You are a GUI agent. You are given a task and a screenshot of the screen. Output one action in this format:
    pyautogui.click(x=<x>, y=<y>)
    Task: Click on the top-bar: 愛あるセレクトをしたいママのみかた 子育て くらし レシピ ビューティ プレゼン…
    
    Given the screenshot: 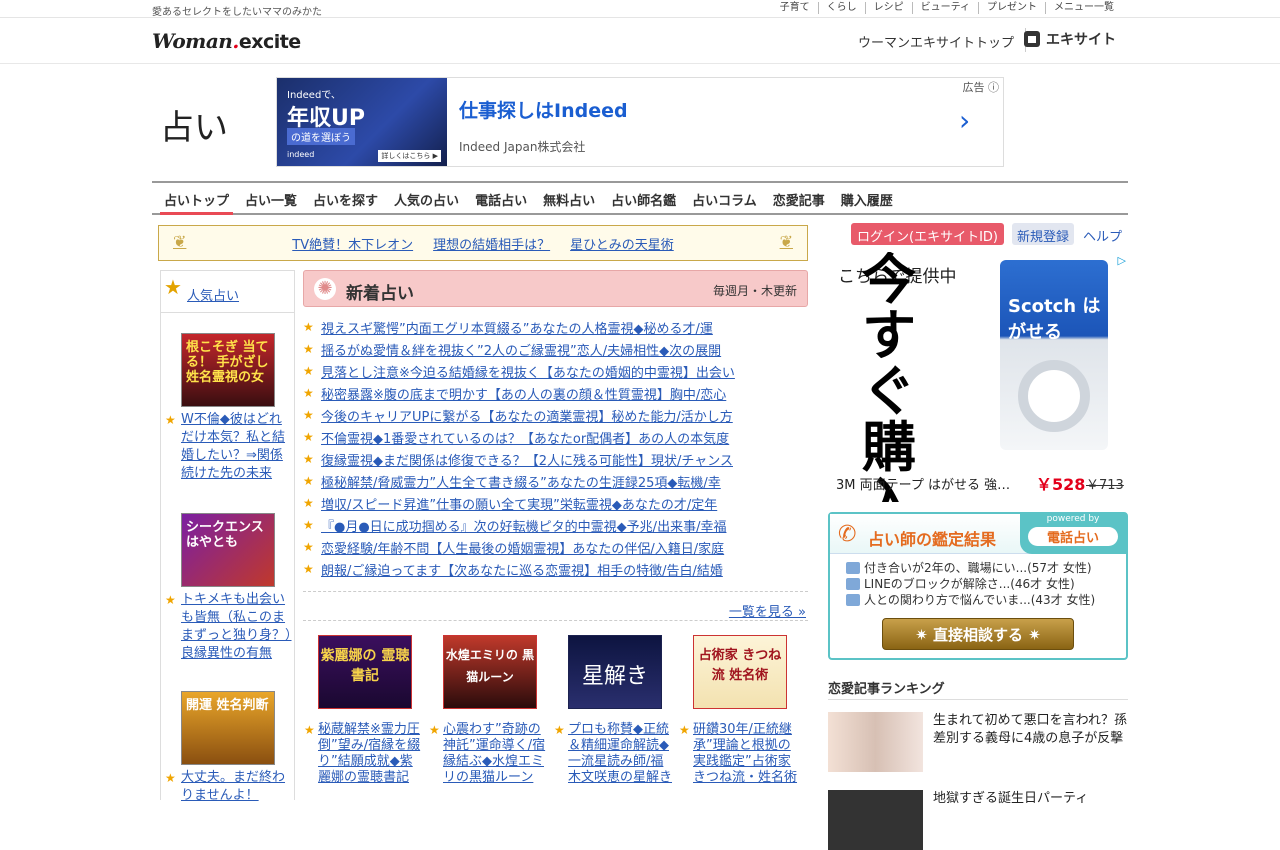 What is the action you would take?
    pyautogui.click(x=640, y=9)
    